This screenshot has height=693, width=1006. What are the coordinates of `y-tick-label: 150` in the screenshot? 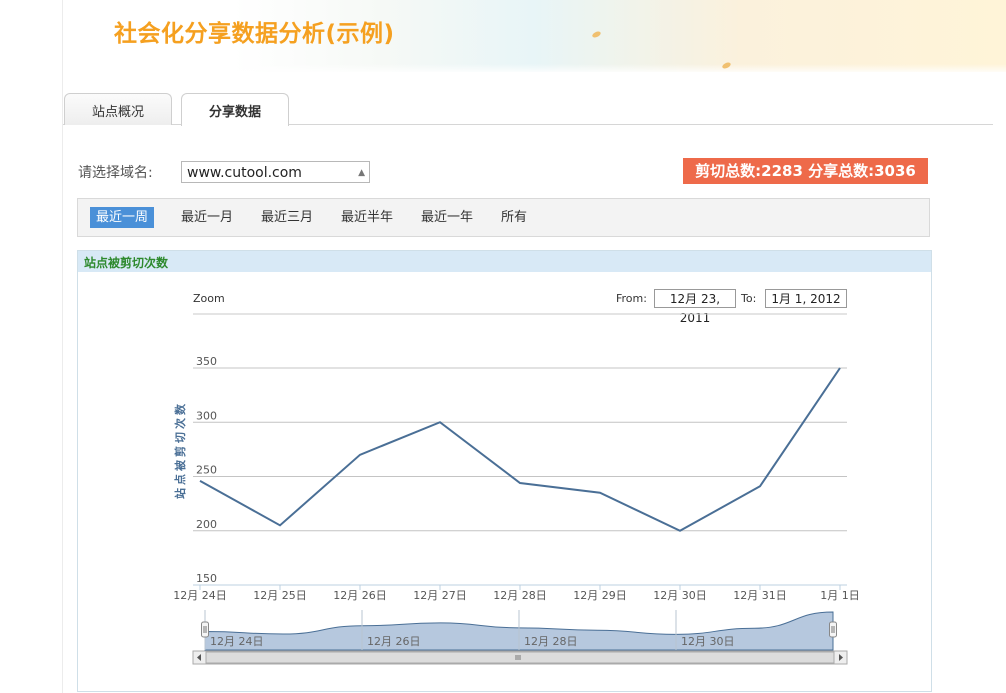 It's located at (206, 578).